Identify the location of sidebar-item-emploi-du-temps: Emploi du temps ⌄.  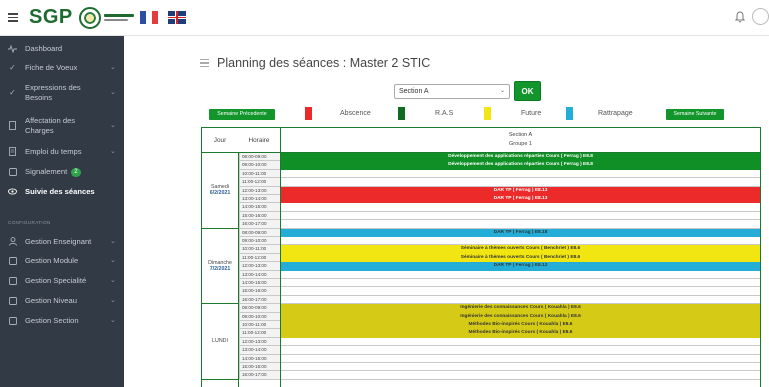
(62, 152).